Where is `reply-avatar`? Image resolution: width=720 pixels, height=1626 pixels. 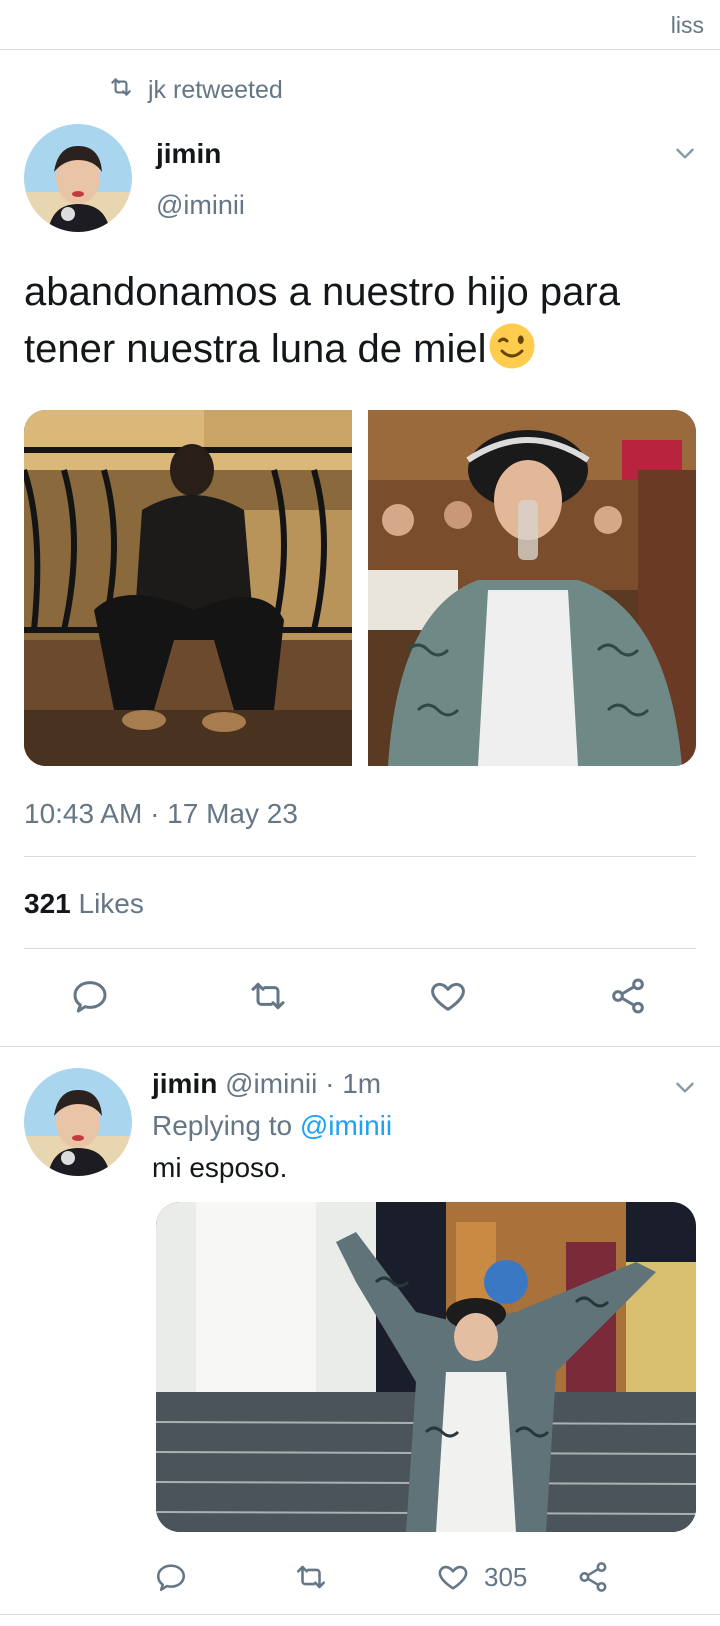
reply-avatar is located at coordinates (78, 1122).